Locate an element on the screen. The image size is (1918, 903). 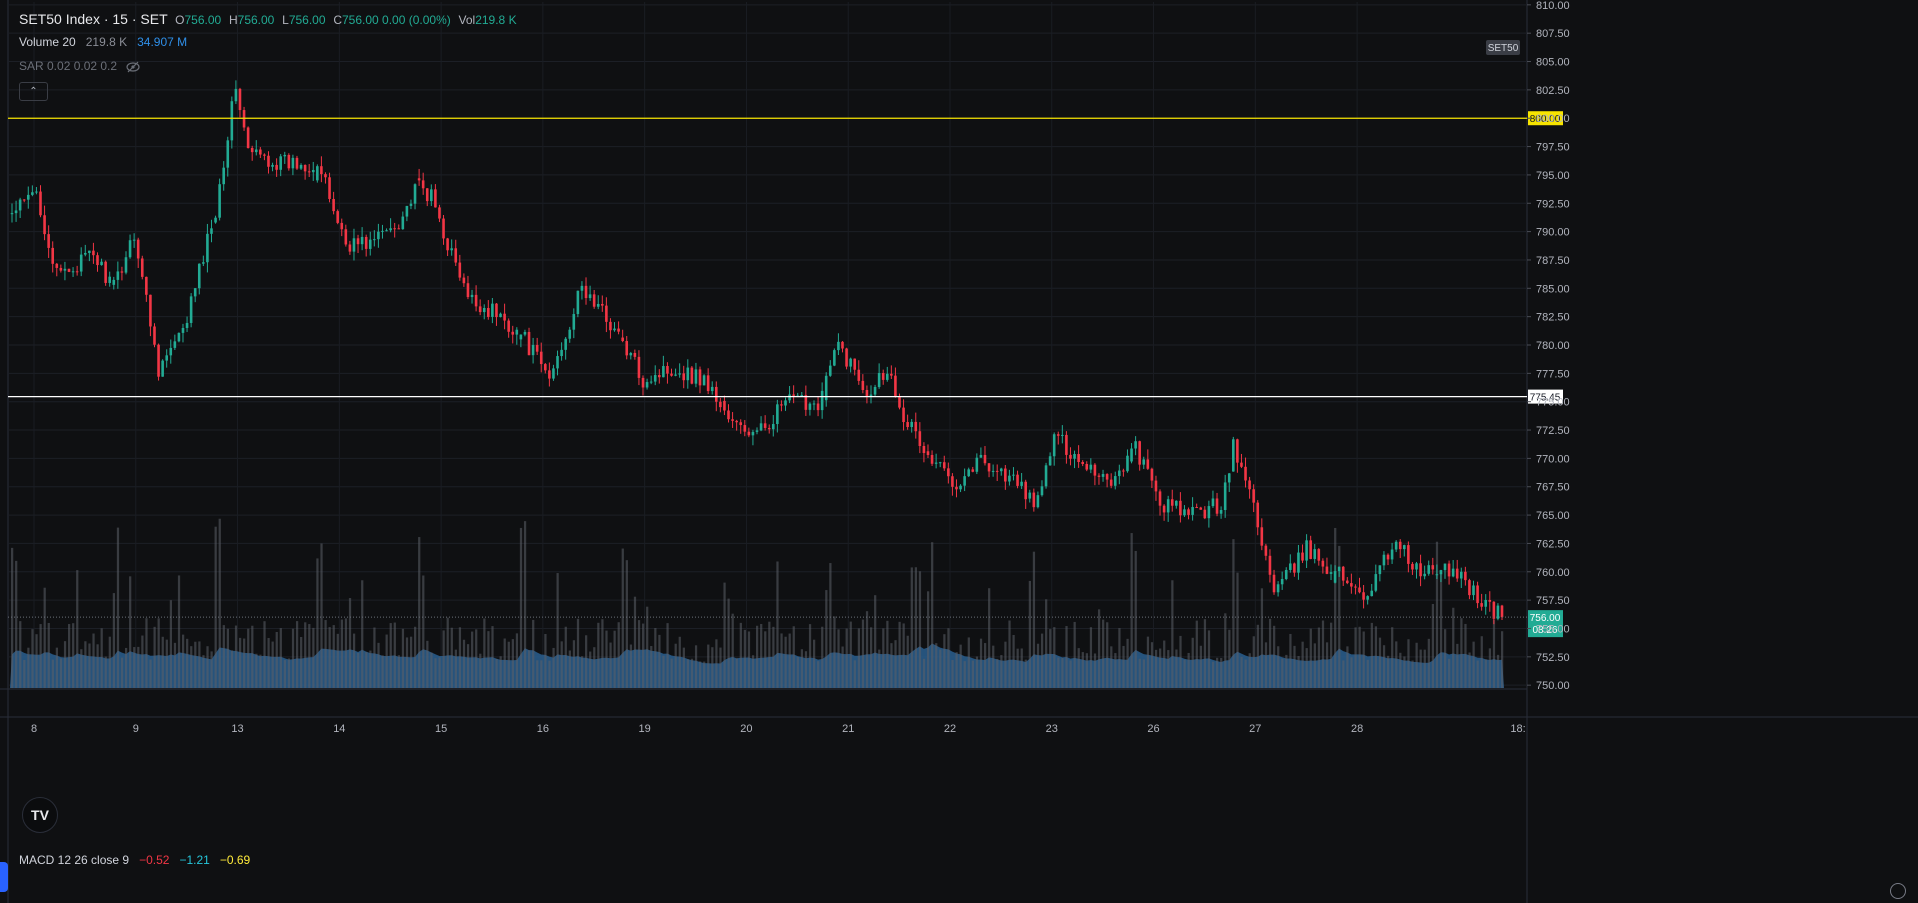
macd-legend: MACD 12 26 close 9 −0.52 −1.21 −0.69 is located at coordinates (134, 860).